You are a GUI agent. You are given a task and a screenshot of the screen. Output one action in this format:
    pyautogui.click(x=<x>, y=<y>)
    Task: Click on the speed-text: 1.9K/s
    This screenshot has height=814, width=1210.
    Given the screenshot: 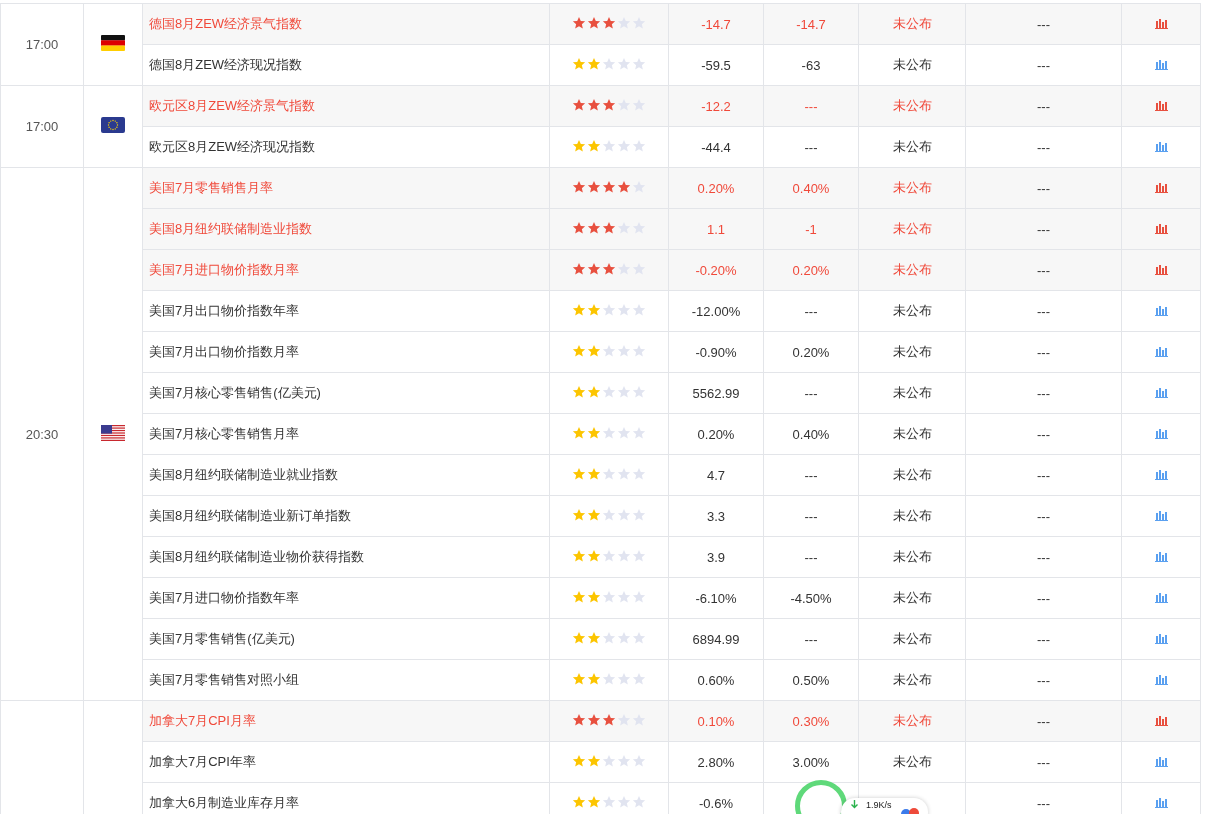 What is the action you would take?
    pyautogui.click(x=879, y=805)
    